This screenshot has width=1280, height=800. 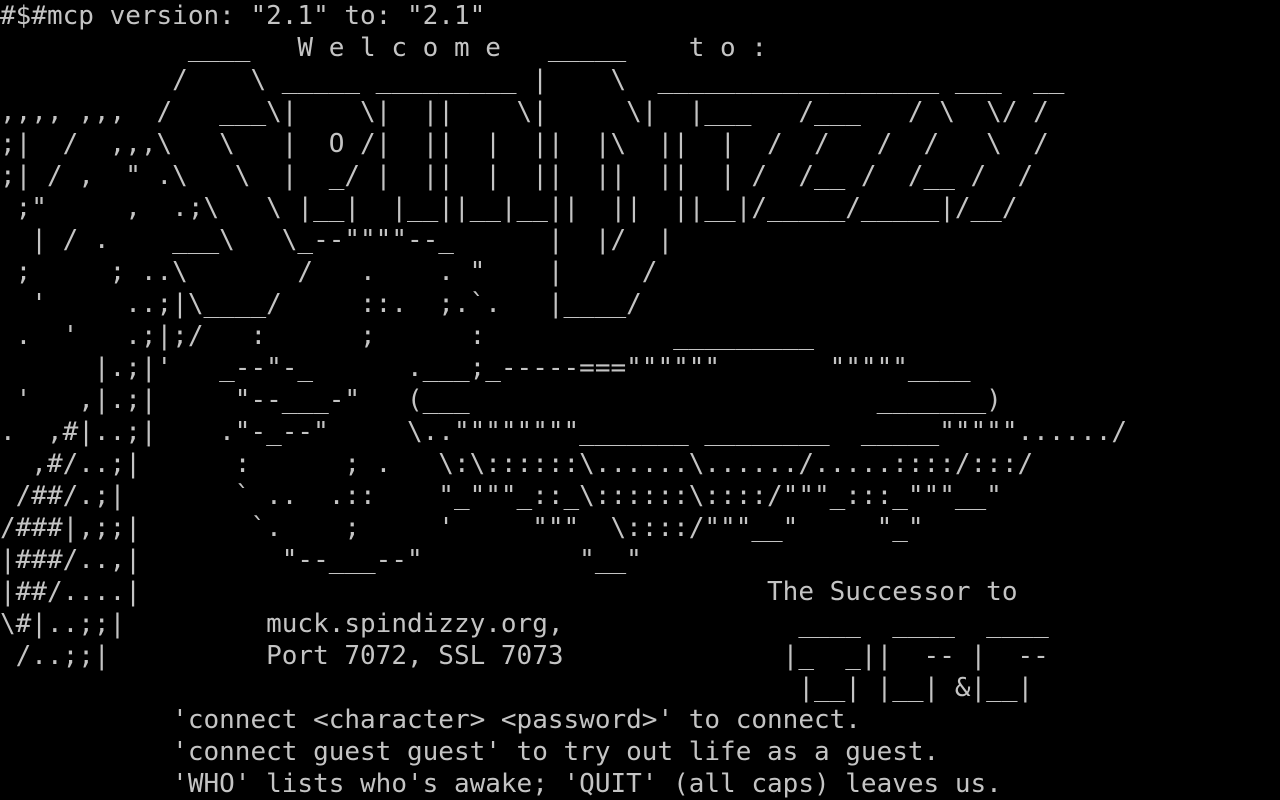 What do you see at coordinates (243, 16) in the screenshot?
I see `terminal-line: #$#mcp version: "2.1" to: "2.1"` at bounding box center [243, 16].